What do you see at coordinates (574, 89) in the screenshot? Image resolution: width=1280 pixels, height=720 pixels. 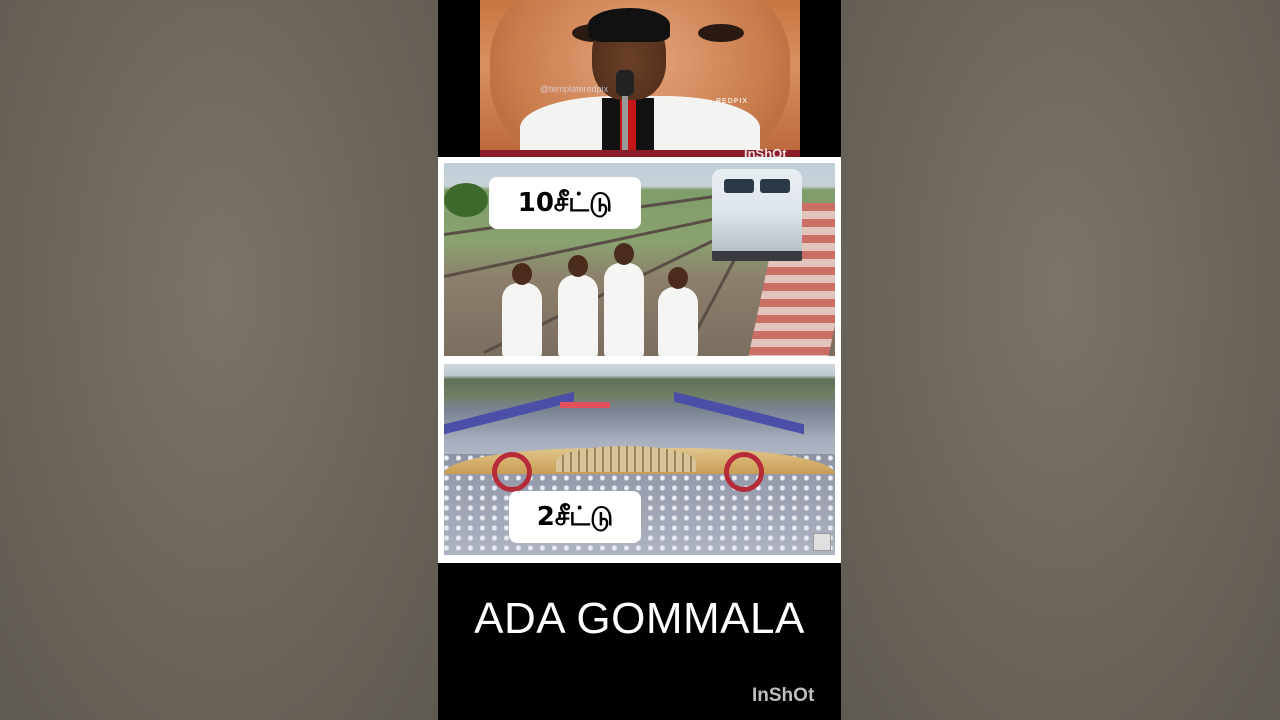 I see `source-watermark: @templateredpix` at bounding box center [574, 89].